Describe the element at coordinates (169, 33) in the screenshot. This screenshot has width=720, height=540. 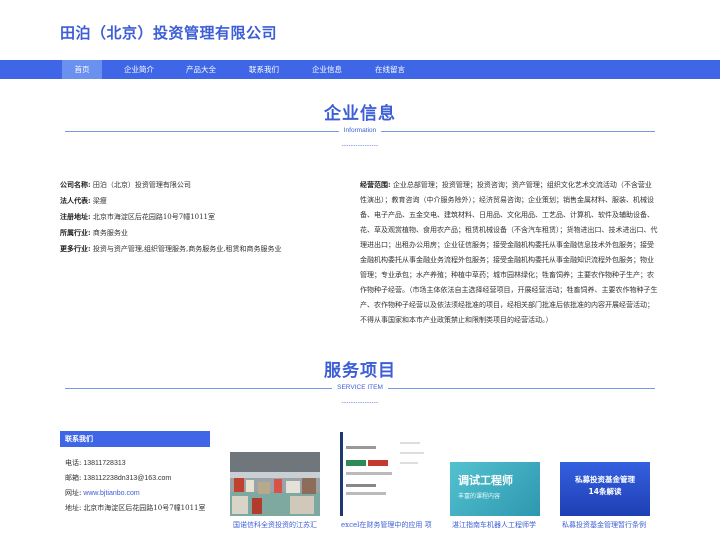
I see `site-title: 田泊（北京）投资管理有限公司` at that location.